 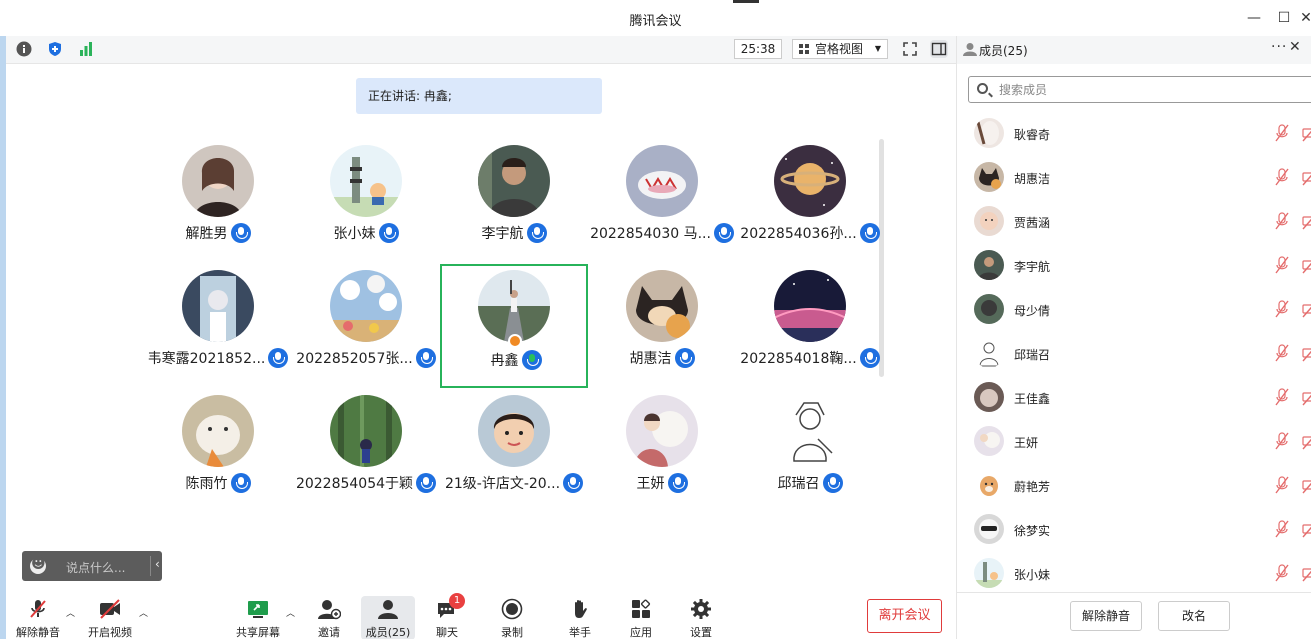 I want to click on chat-icon: 1, so click(x=450, y=606).